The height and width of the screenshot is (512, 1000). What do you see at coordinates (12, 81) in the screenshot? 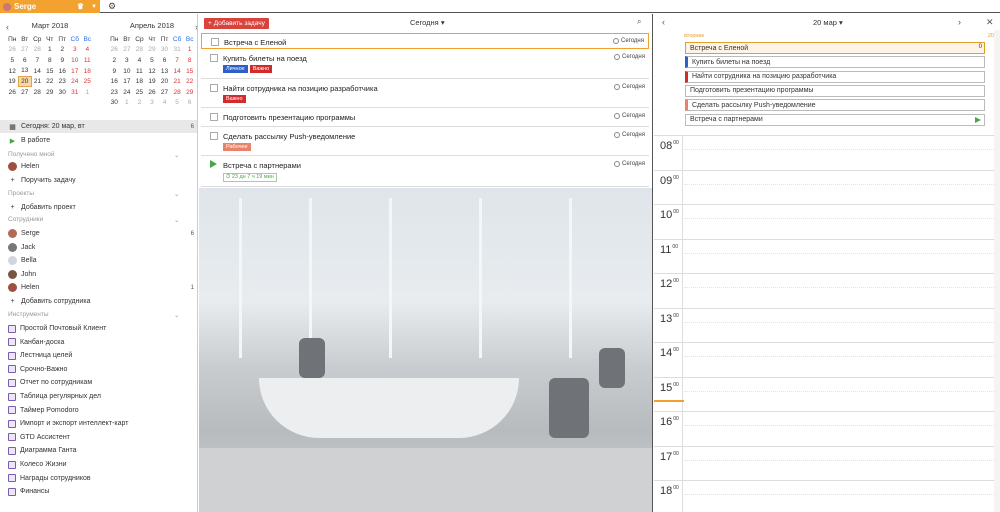
I see `calendar-day: 19` at bounding box center [12, 81].